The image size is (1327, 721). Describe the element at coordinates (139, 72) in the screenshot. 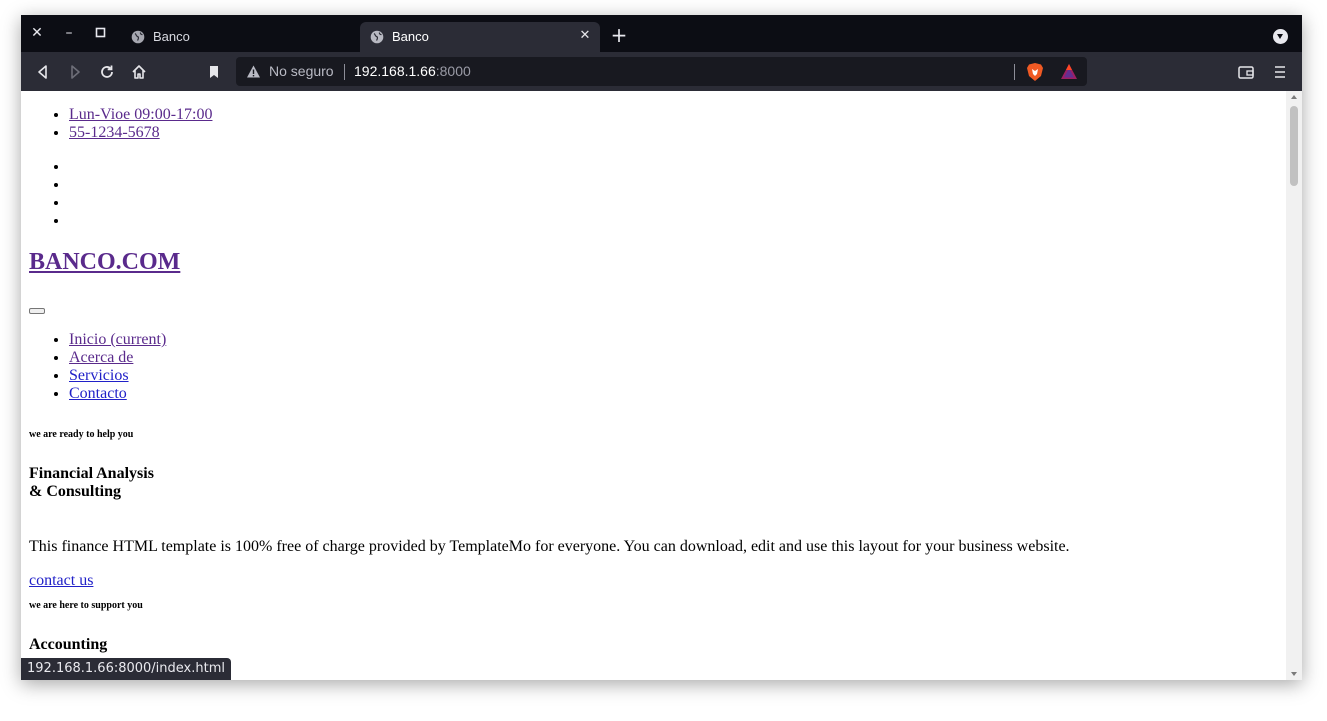

I see `home-icon` at that location.